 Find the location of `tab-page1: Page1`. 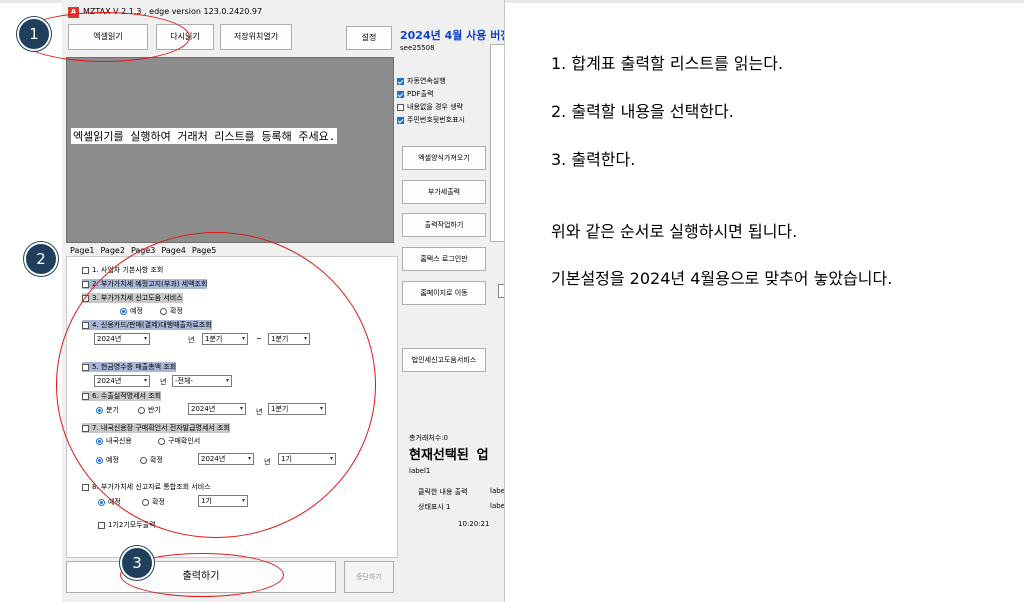

tab-page1: Page1 is located at coordinates (82, 250).